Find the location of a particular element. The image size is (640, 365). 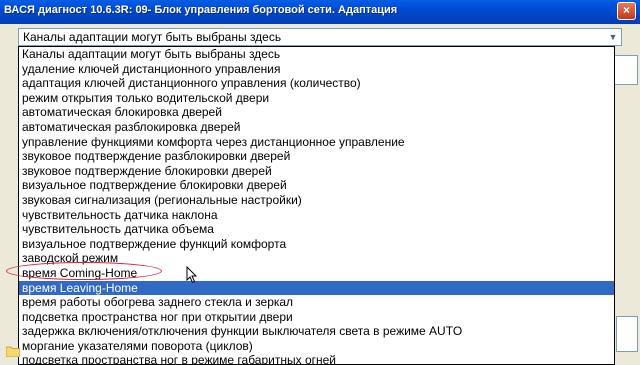

list-item: время Leaving-Home is located at coordinates (316, 288).